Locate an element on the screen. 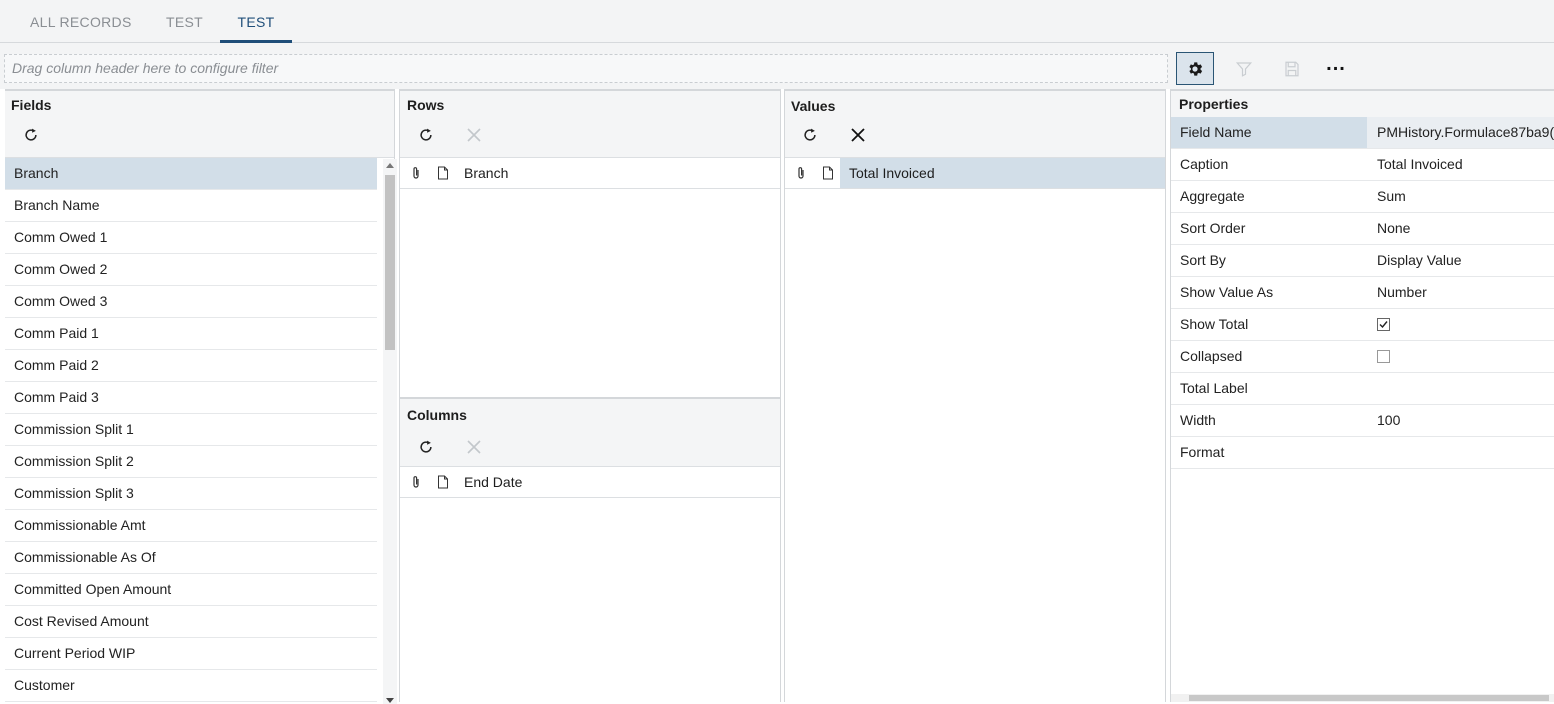 This screenshot has width=1554, height=704. rows-refresh-button is located at coordinates (426, 135).